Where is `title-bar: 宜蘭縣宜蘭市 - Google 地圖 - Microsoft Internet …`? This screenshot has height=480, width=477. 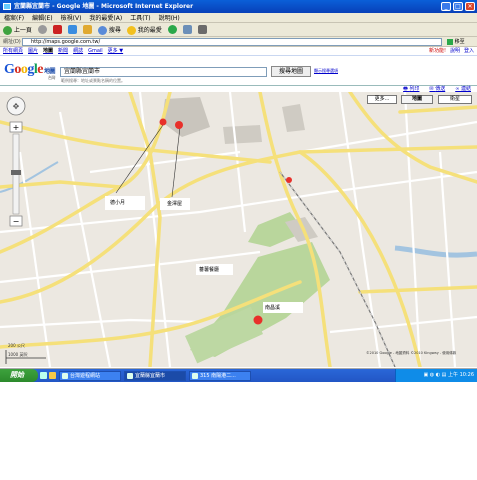 title-bar: 宜蘭縣宜蘭市 - Google 地圖 - Microsoft Internet … is located at coordinates (238, 6).